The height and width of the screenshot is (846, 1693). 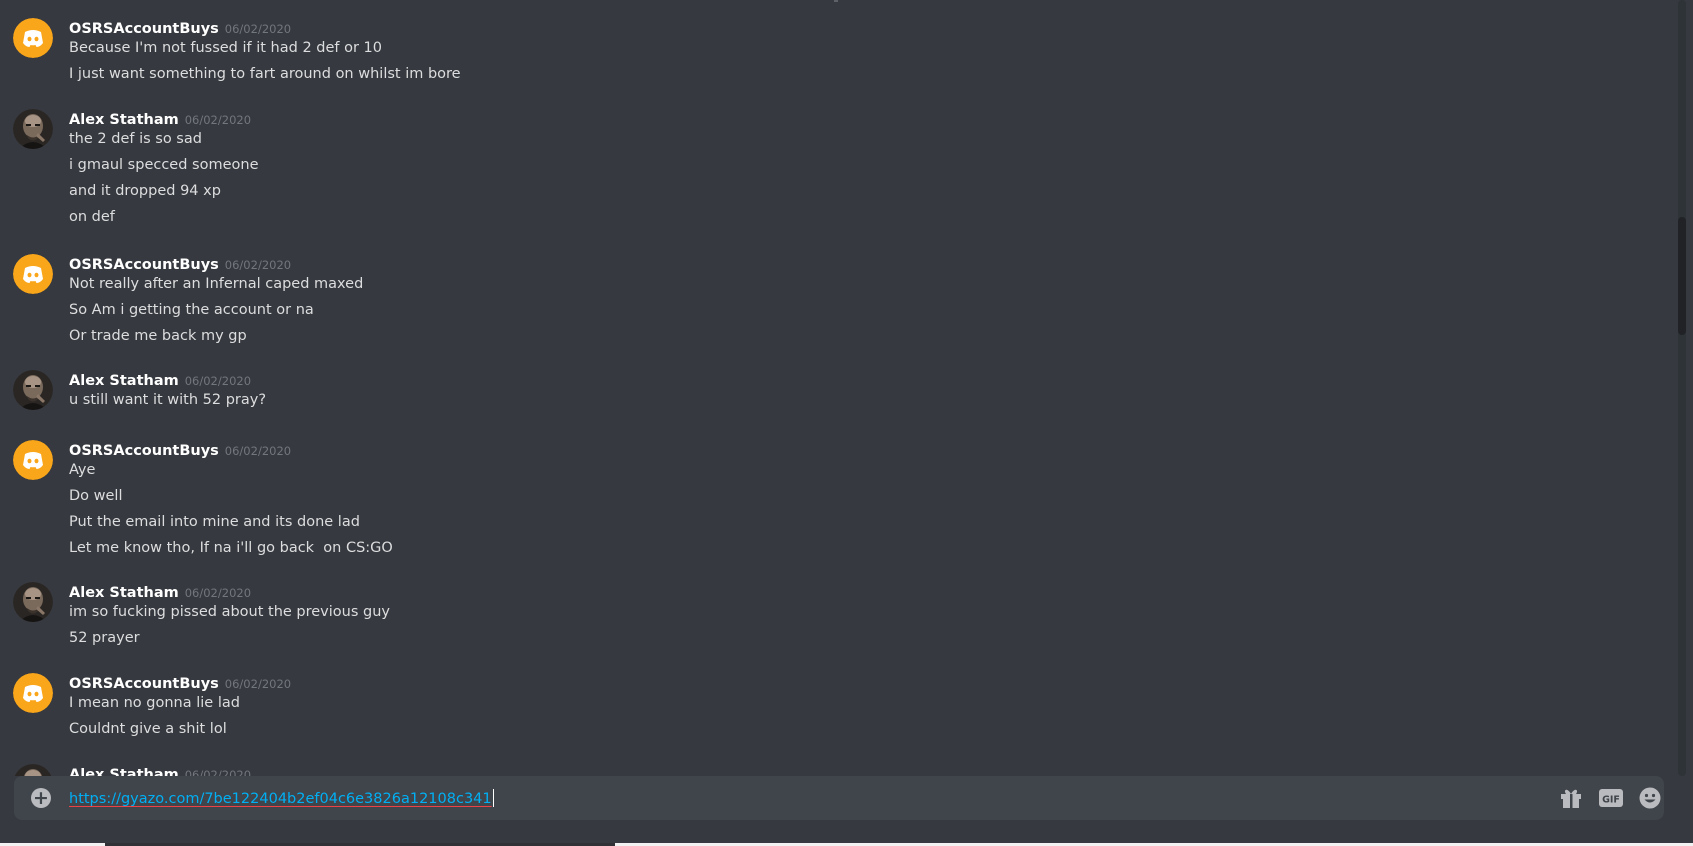 I want to click on message-text: Put the email into mine and its done lad, so click(x=214, y=522).